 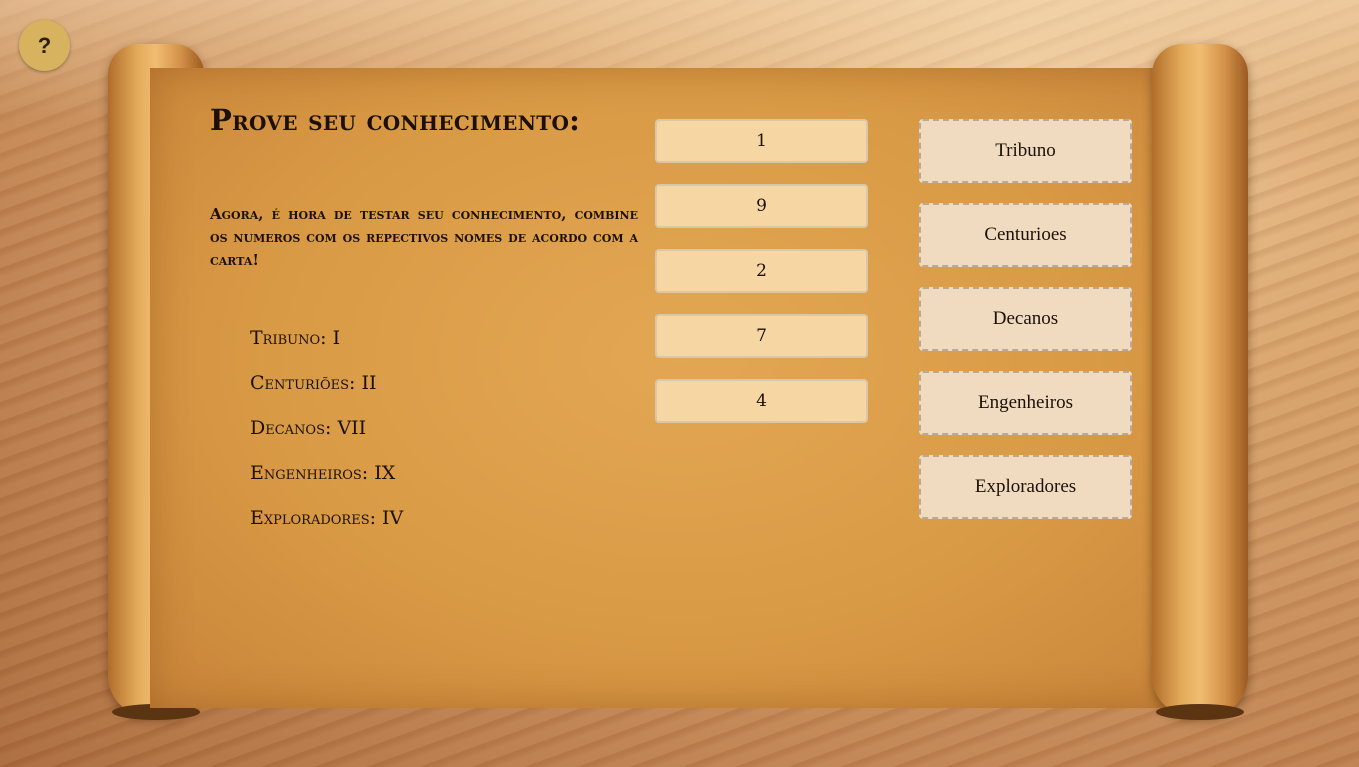 What do you see at coordinates (761, 336) in the screenshot?
I see `number-tile: 7` at bounding box center [761, 336].